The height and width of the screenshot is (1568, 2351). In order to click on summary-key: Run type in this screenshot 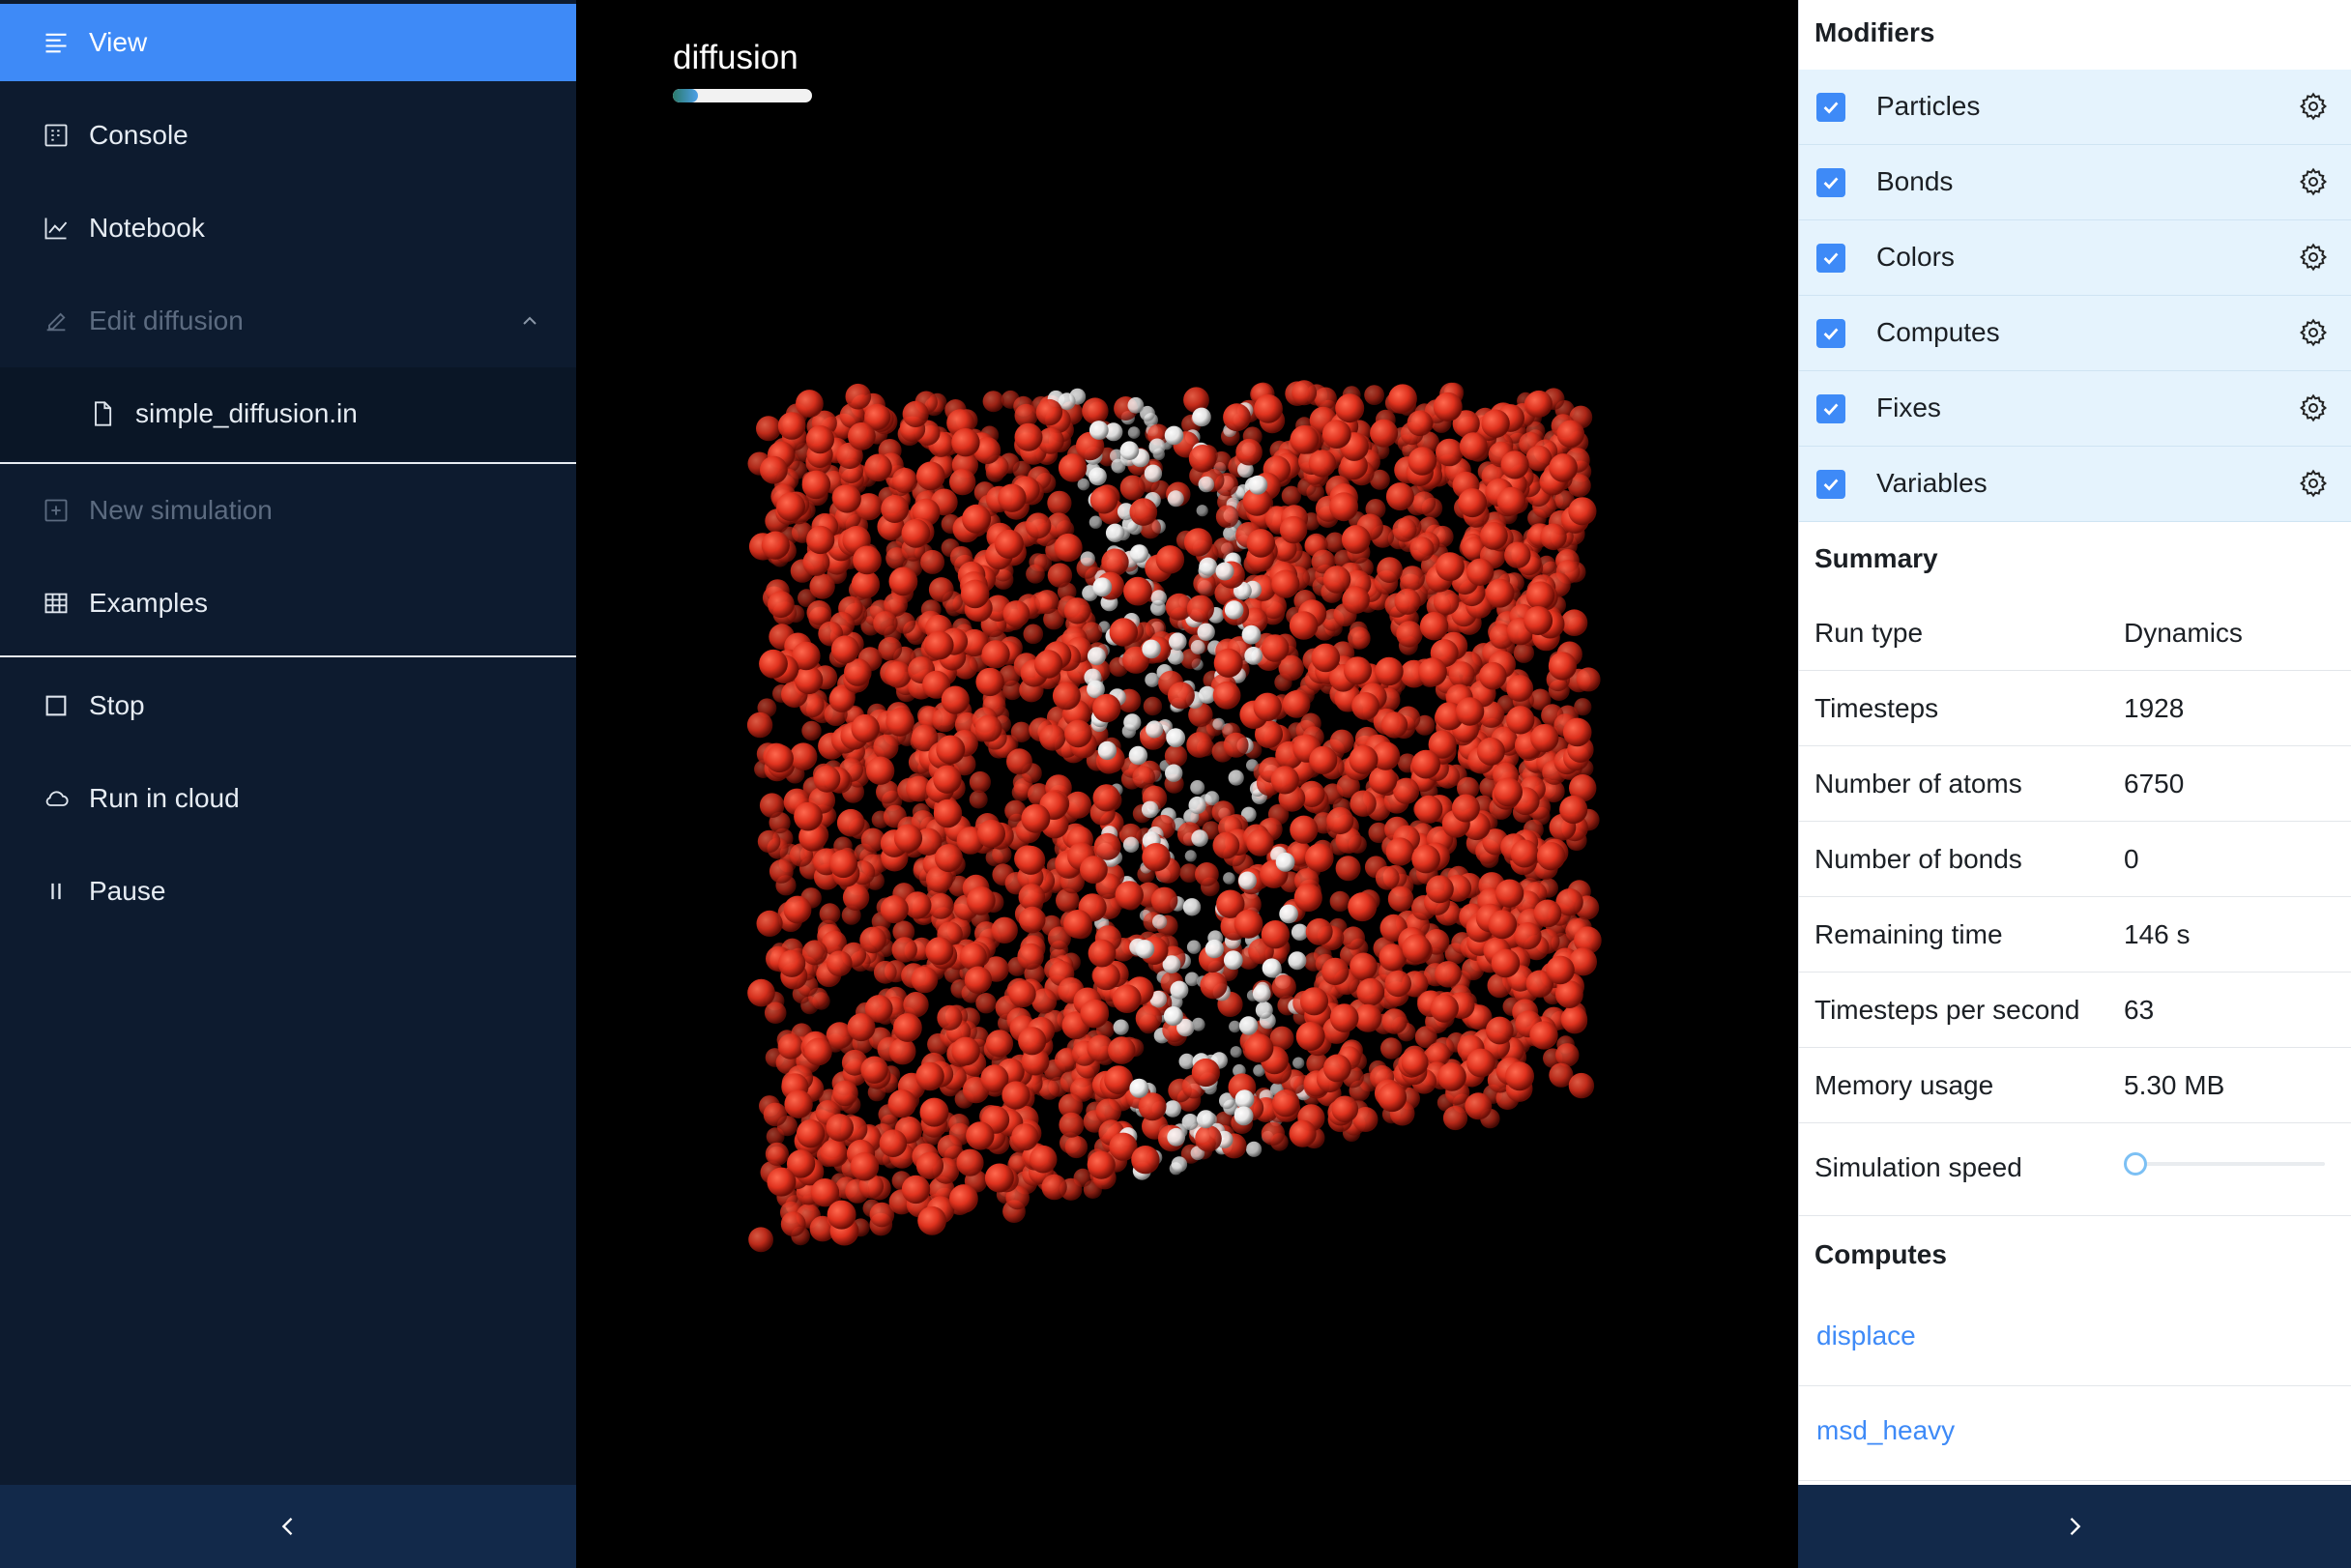, I will do `click(1869, 633)`.